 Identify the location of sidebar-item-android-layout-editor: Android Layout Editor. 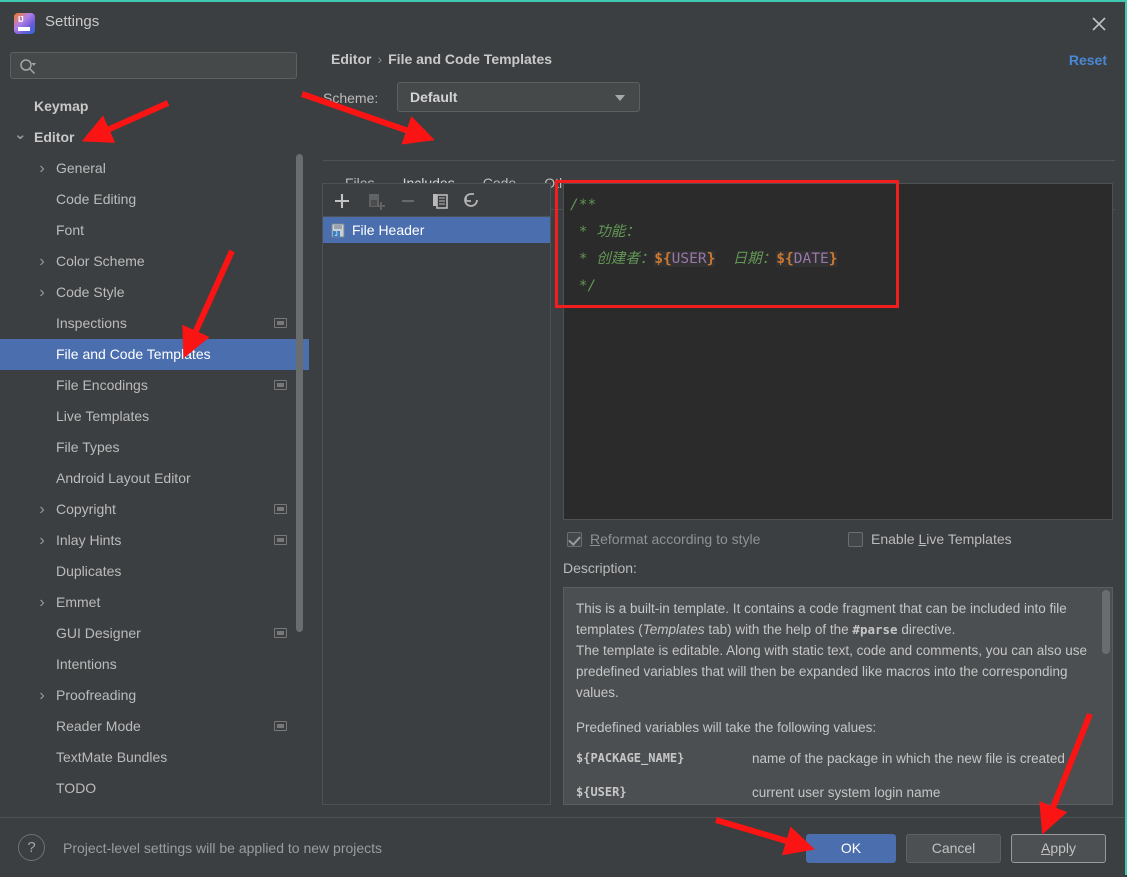
(154, 478).